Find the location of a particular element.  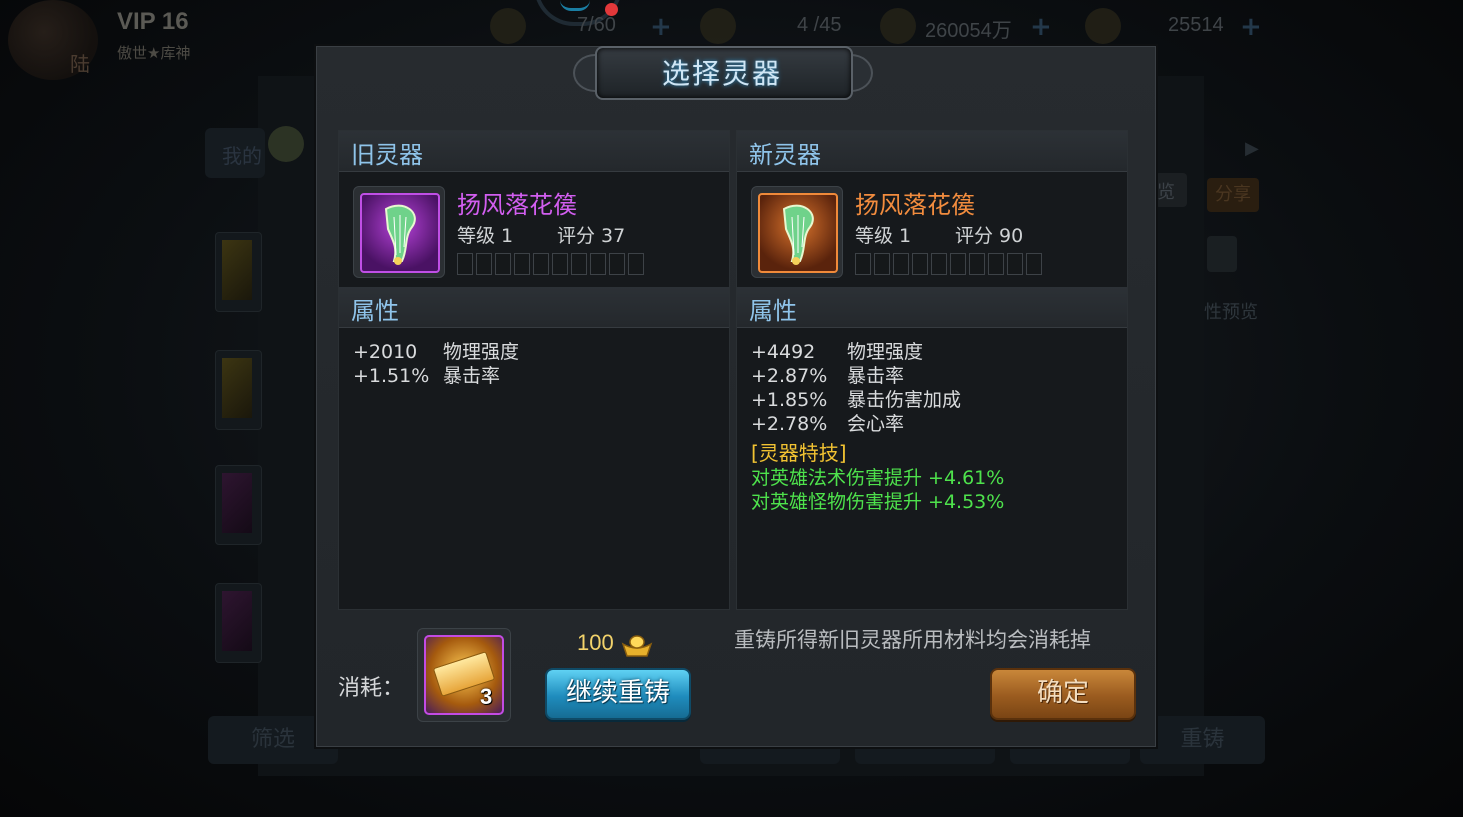

old-artifact-score: 评分 37 is located at coordinates (591, 236).